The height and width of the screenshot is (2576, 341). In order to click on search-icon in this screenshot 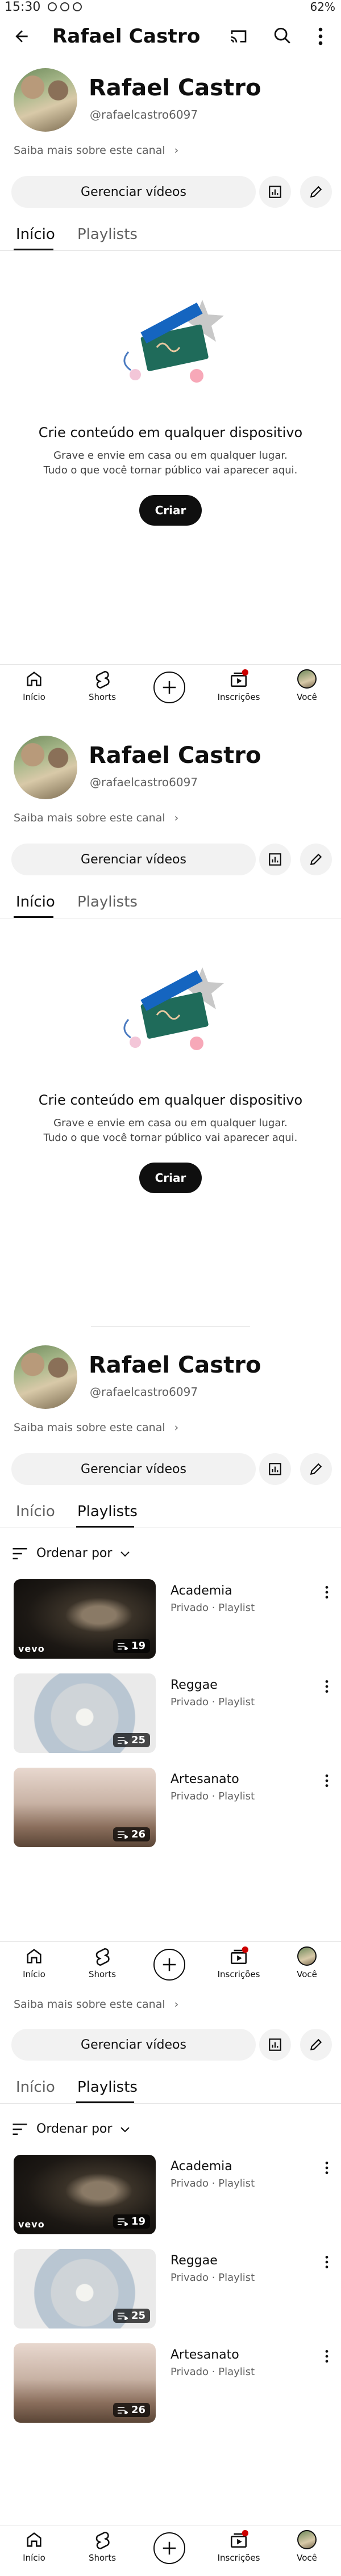, I will do `click(282, 36)`.